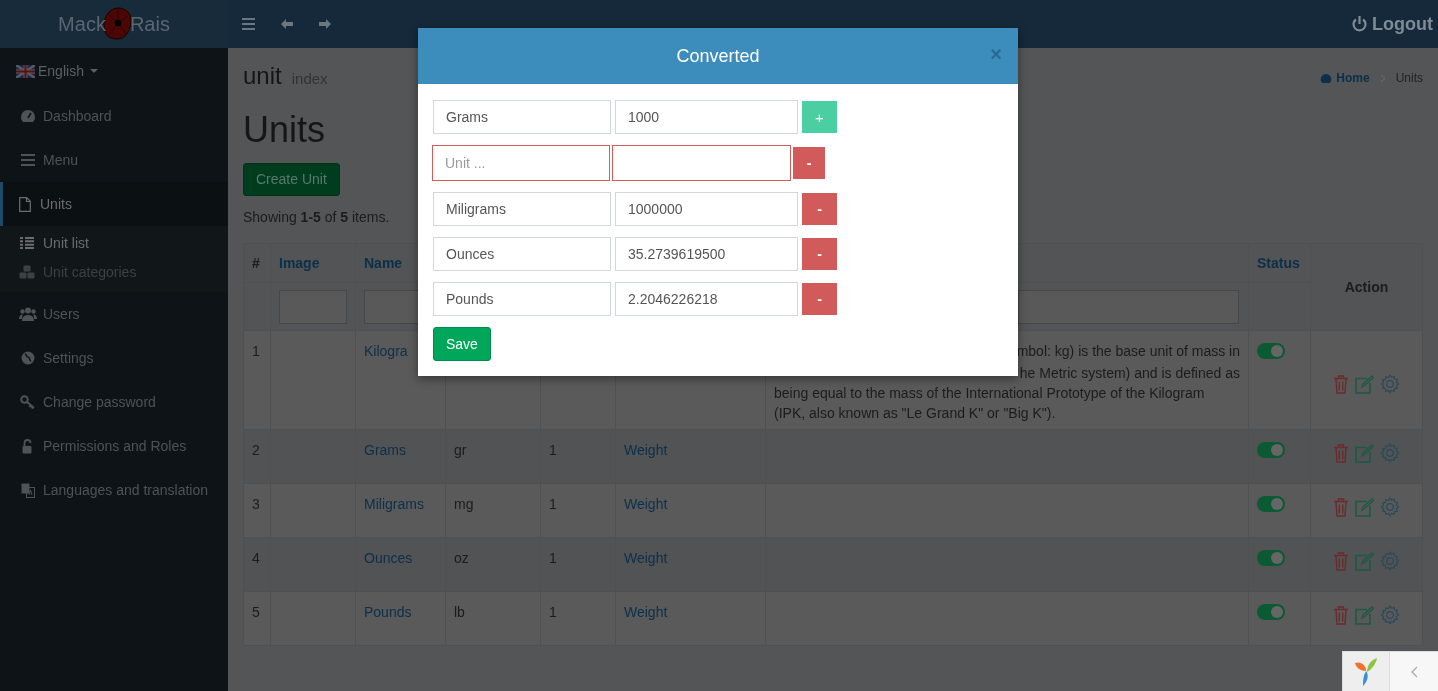 This screenshot has width=1438, height=691. I want to click on add-button: +, so click(819, 117).